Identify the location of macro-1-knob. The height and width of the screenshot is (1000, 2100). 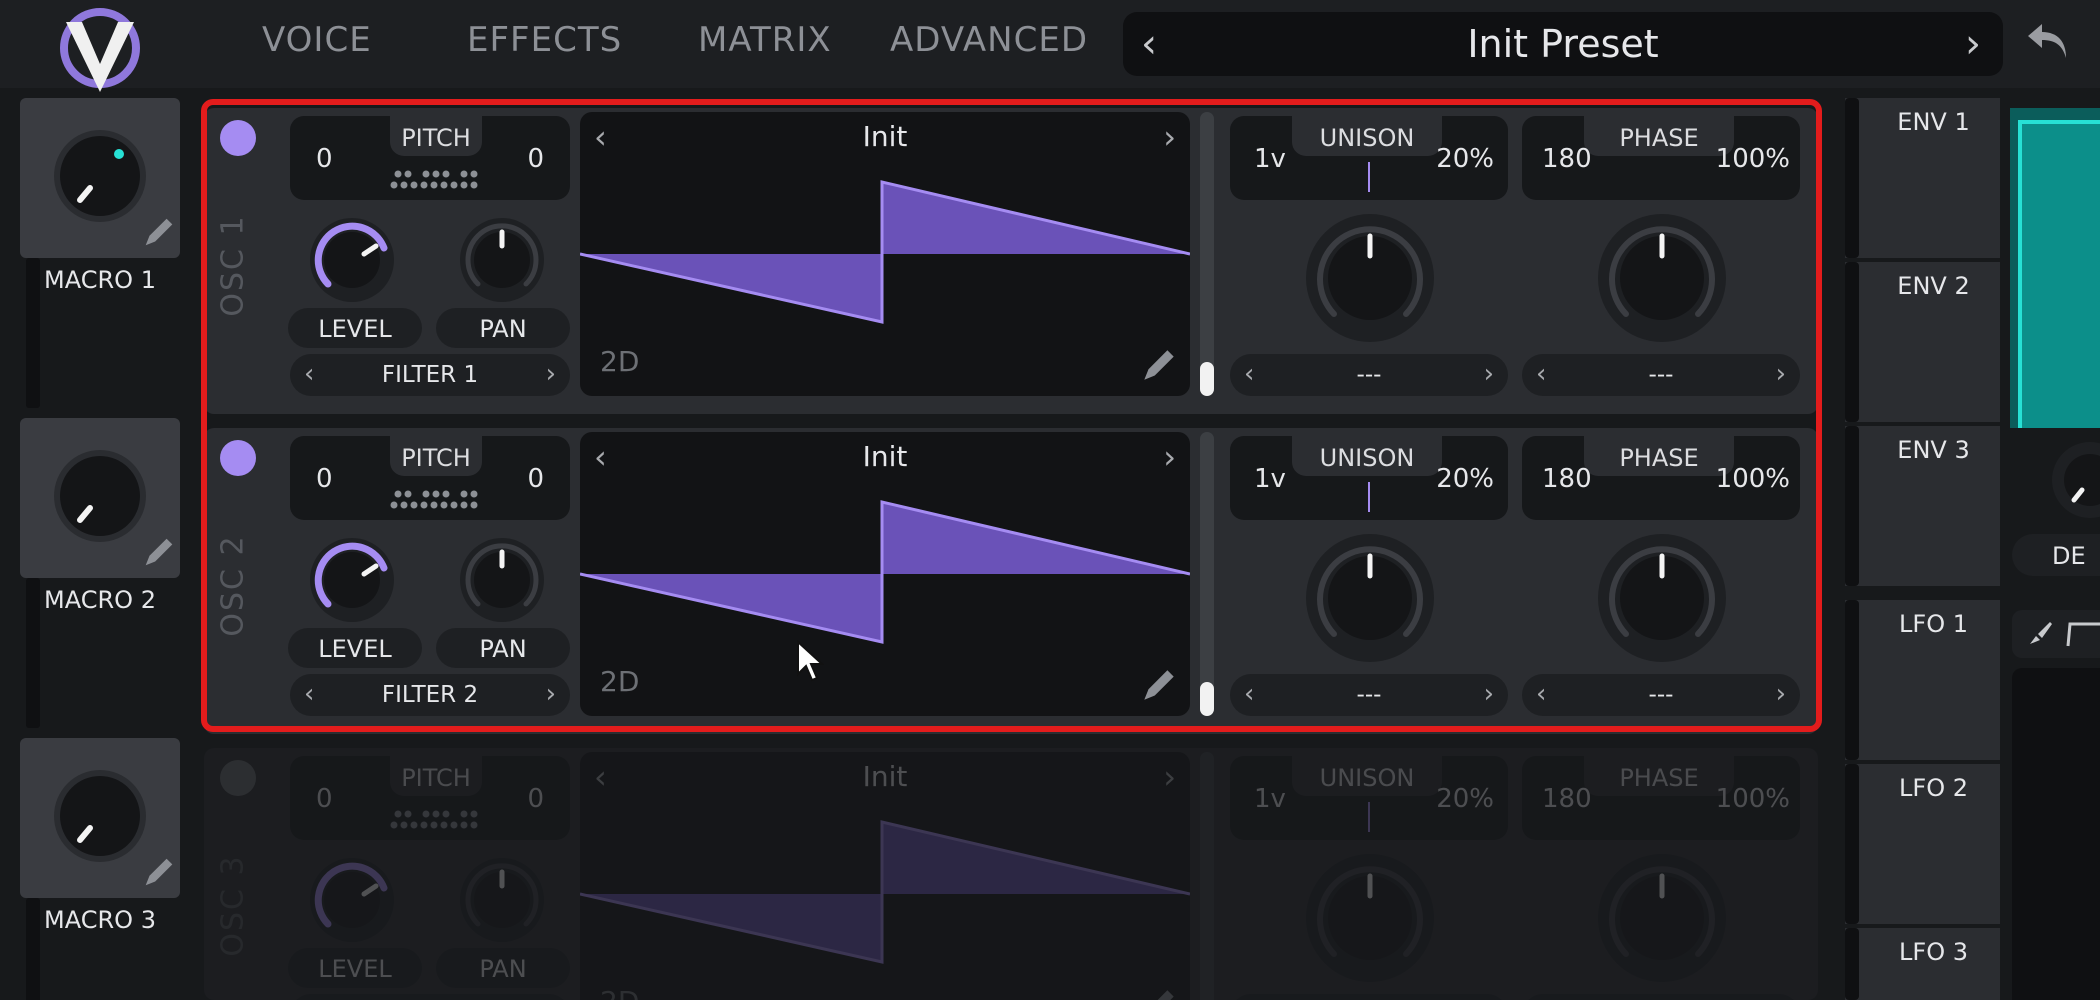
(100, 176).